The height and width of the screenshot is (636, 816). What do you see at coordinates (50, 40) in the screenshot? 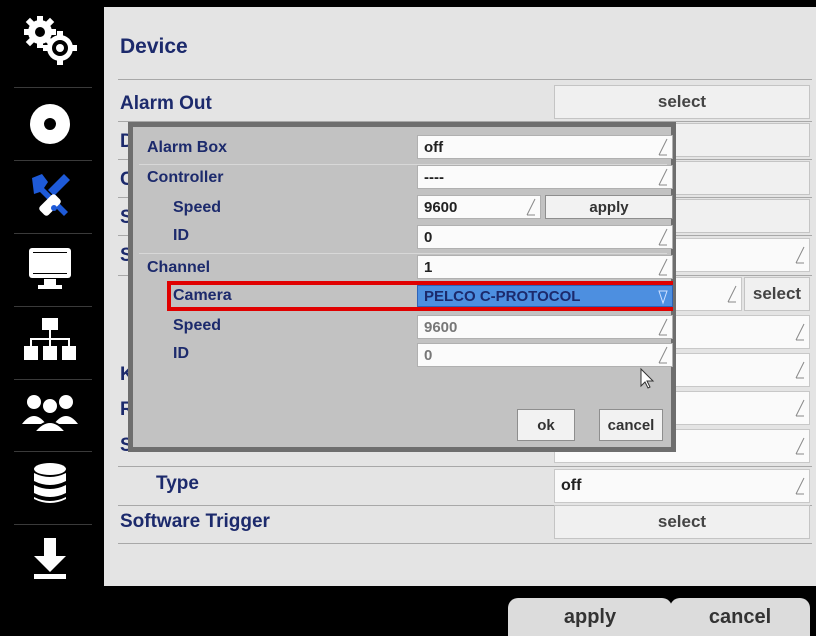
I see `settings-gears-icon` at bounding box center [50, 40].